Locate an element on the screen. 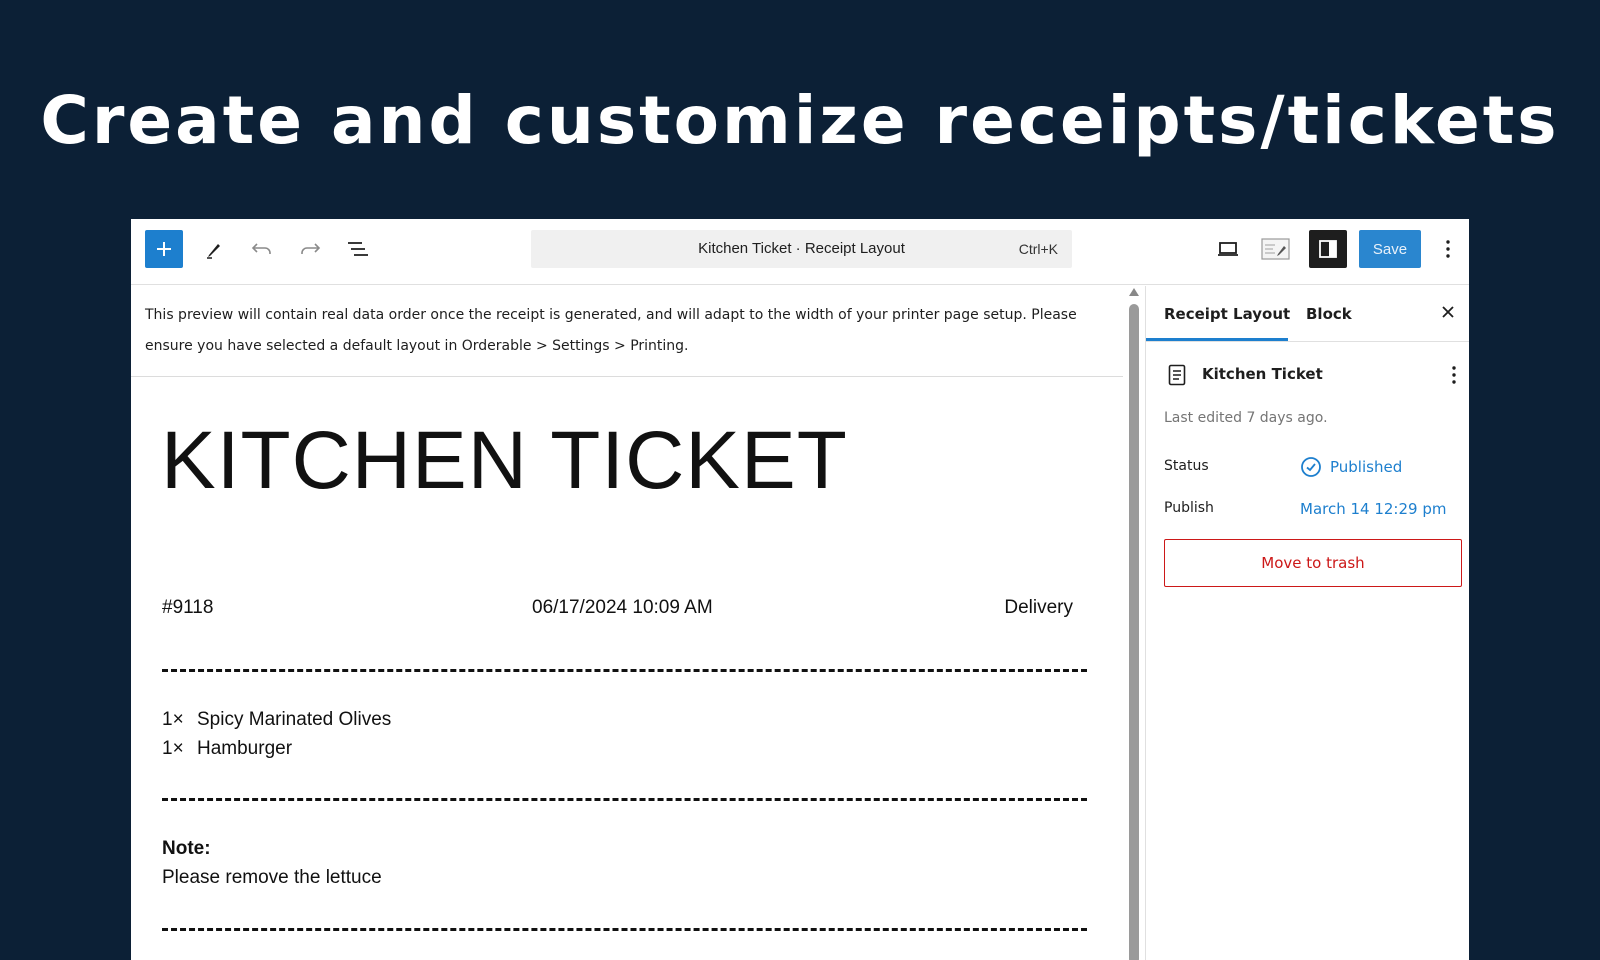  add-block-button is located at coordinates (164, 249).